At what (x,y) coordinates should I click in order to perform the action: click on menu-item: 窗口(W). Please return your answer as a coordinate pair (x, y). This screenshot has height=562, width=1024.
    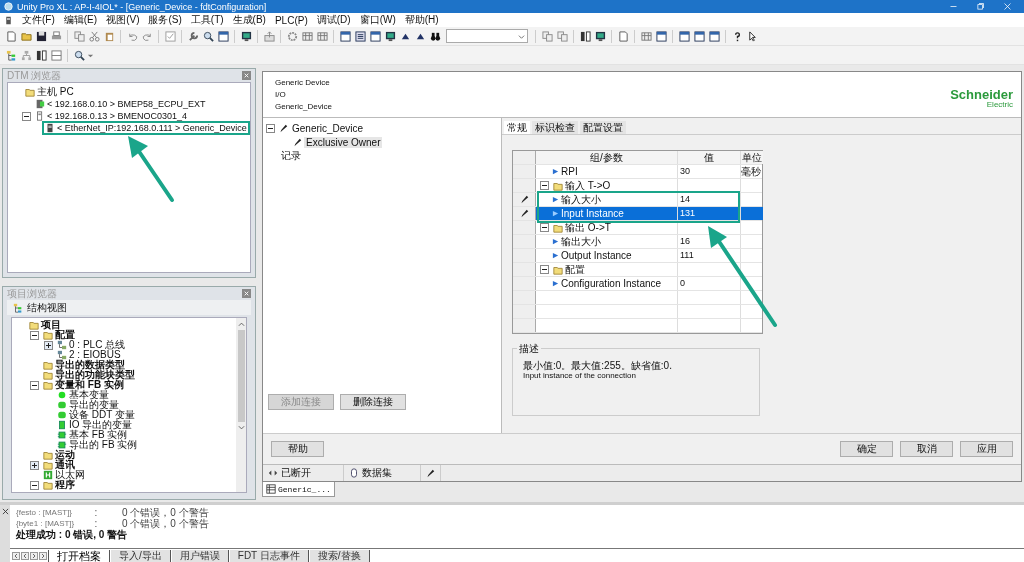
    Looking at the image, I should click on (377, 20).